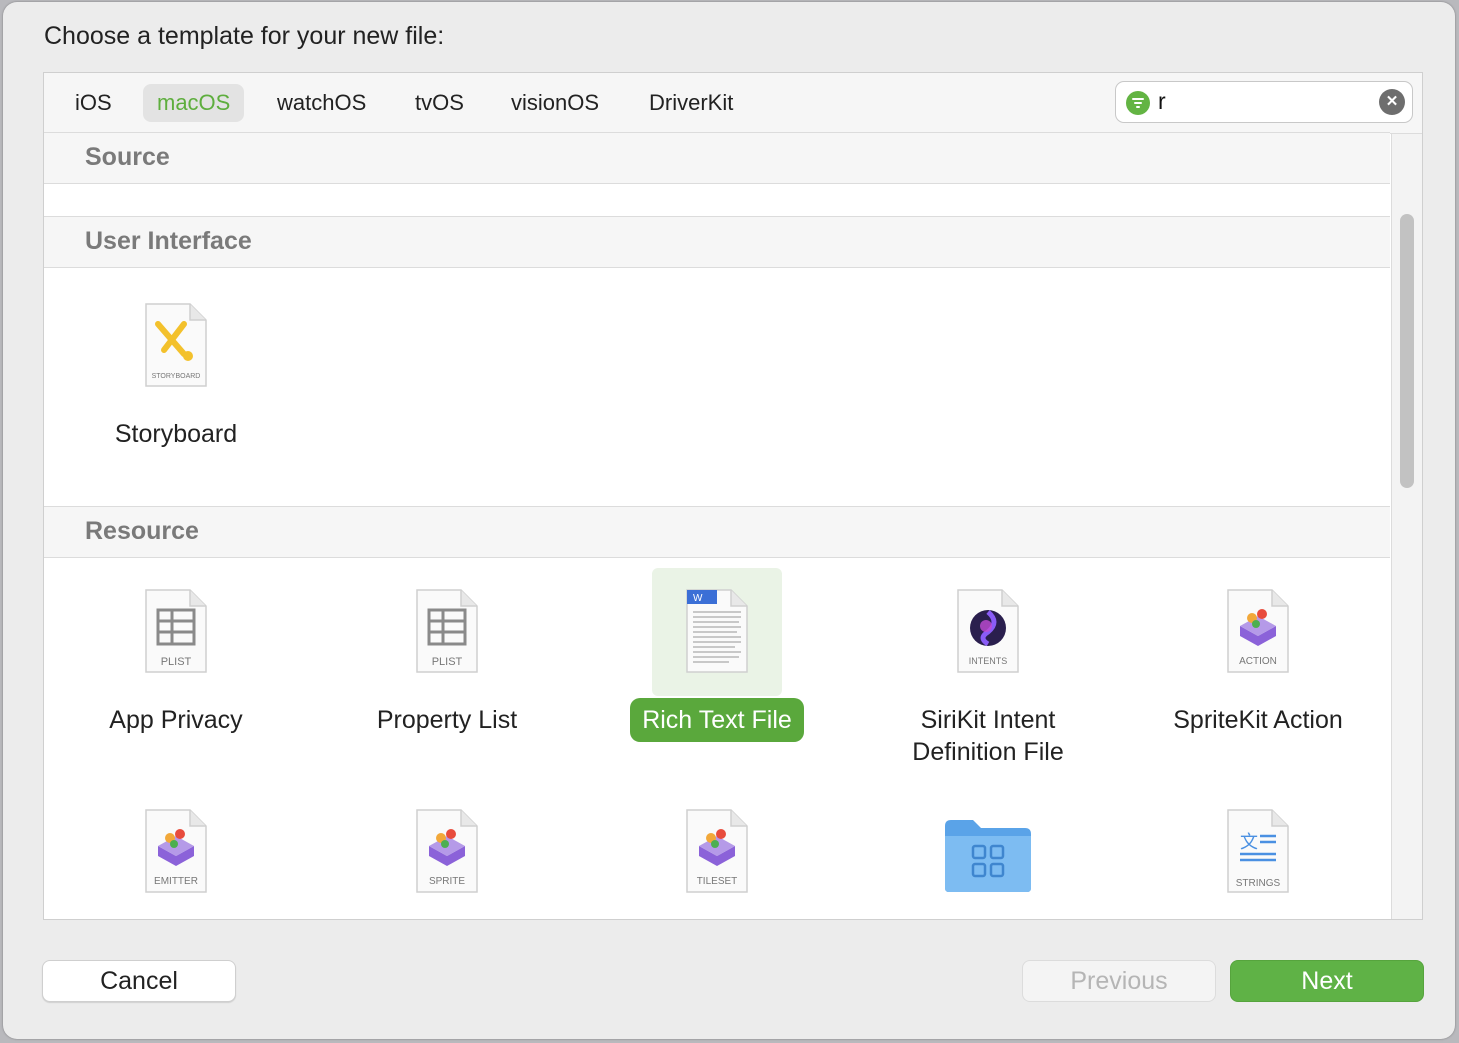 The width and height of the screenshot is (1459, 1043). What do you see at coordinates (717, 532) in the screenshot?
I see `section-header-resource: Resource` at bounding box center [717, 532].